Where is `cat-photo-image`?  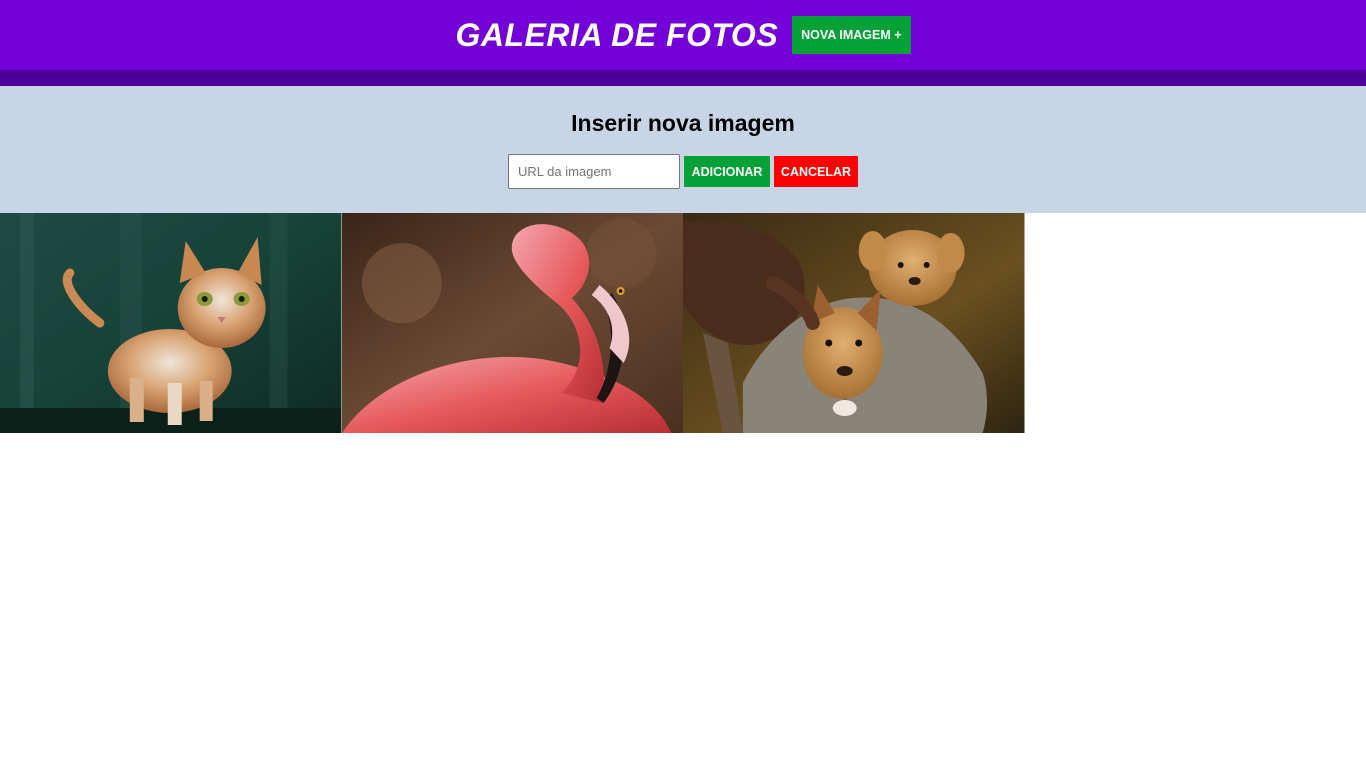 cat-photo-image is located at coordinates (171, 323).